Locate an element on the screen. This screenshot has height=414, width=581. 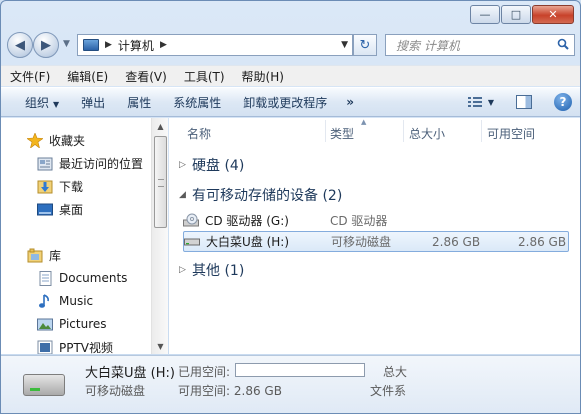
system-properties-button: 系统属性 is located at coordinates (197, 102).